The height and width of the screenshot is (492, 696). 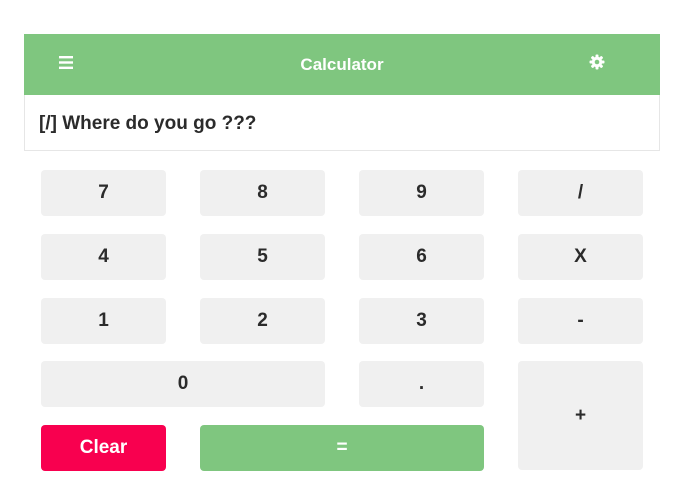 What do you see at coordinates (262, 321) in the screenshot?
I see `key-2: 2` at bounding box center [262, 321].